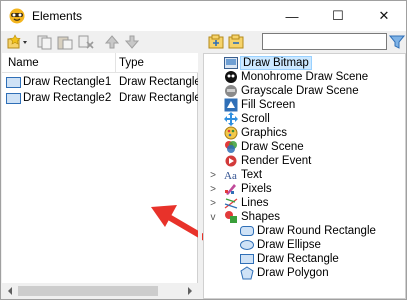 This screenshot has width=407, height=300. What do you see at coordinates (231, 147) in the screenshot?
I see `scene-icon` at bounding box center [231, 147].